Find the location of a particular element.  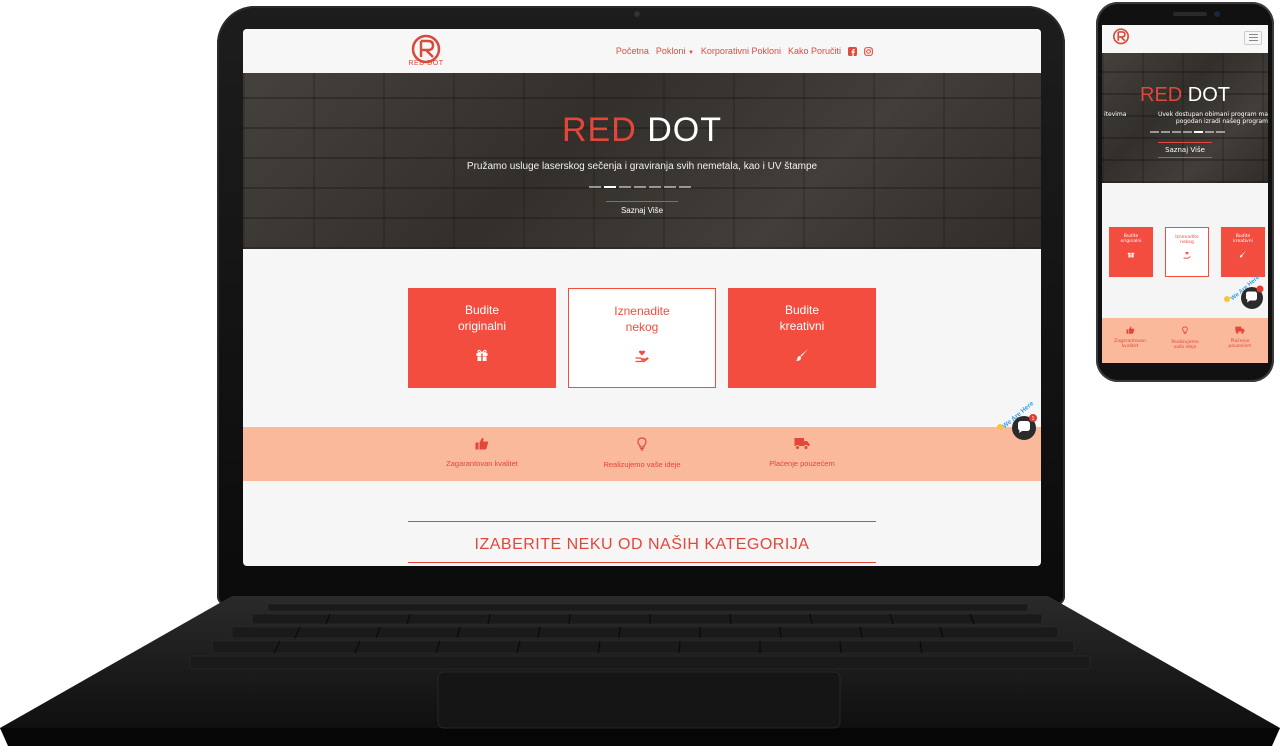

carousel-indicators is located at coordinates (640, 187).